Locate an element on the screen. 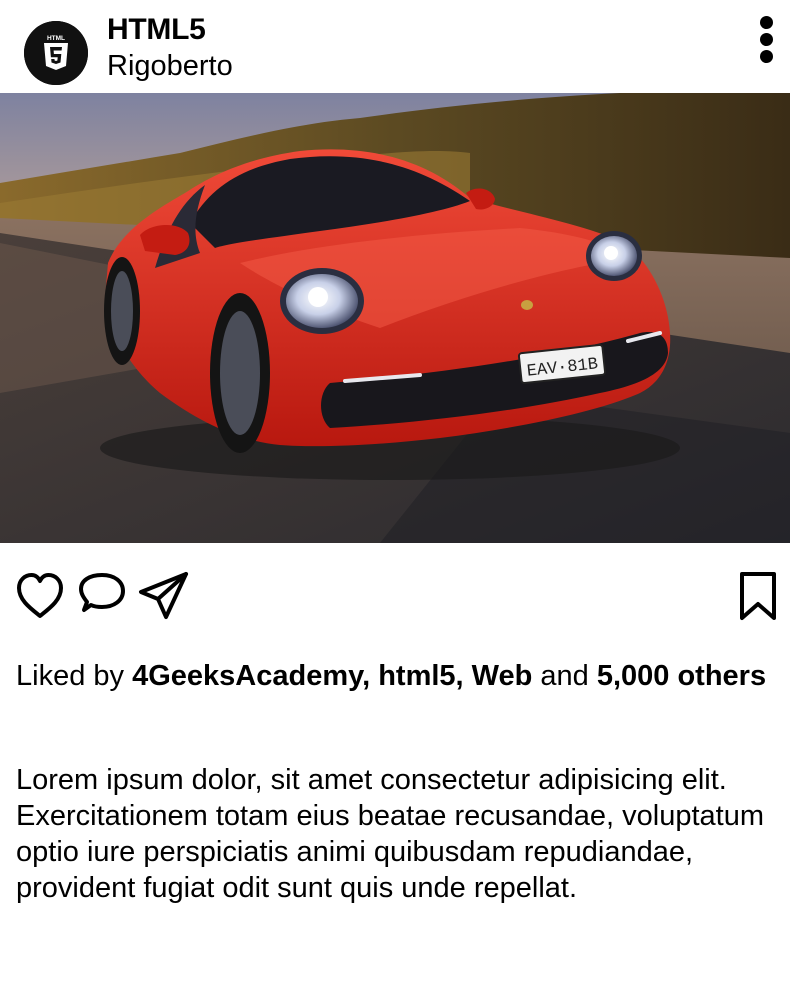 The height and width of the screenshot is (990, 790). likes-connector: and is located at coordinates (564, 676).